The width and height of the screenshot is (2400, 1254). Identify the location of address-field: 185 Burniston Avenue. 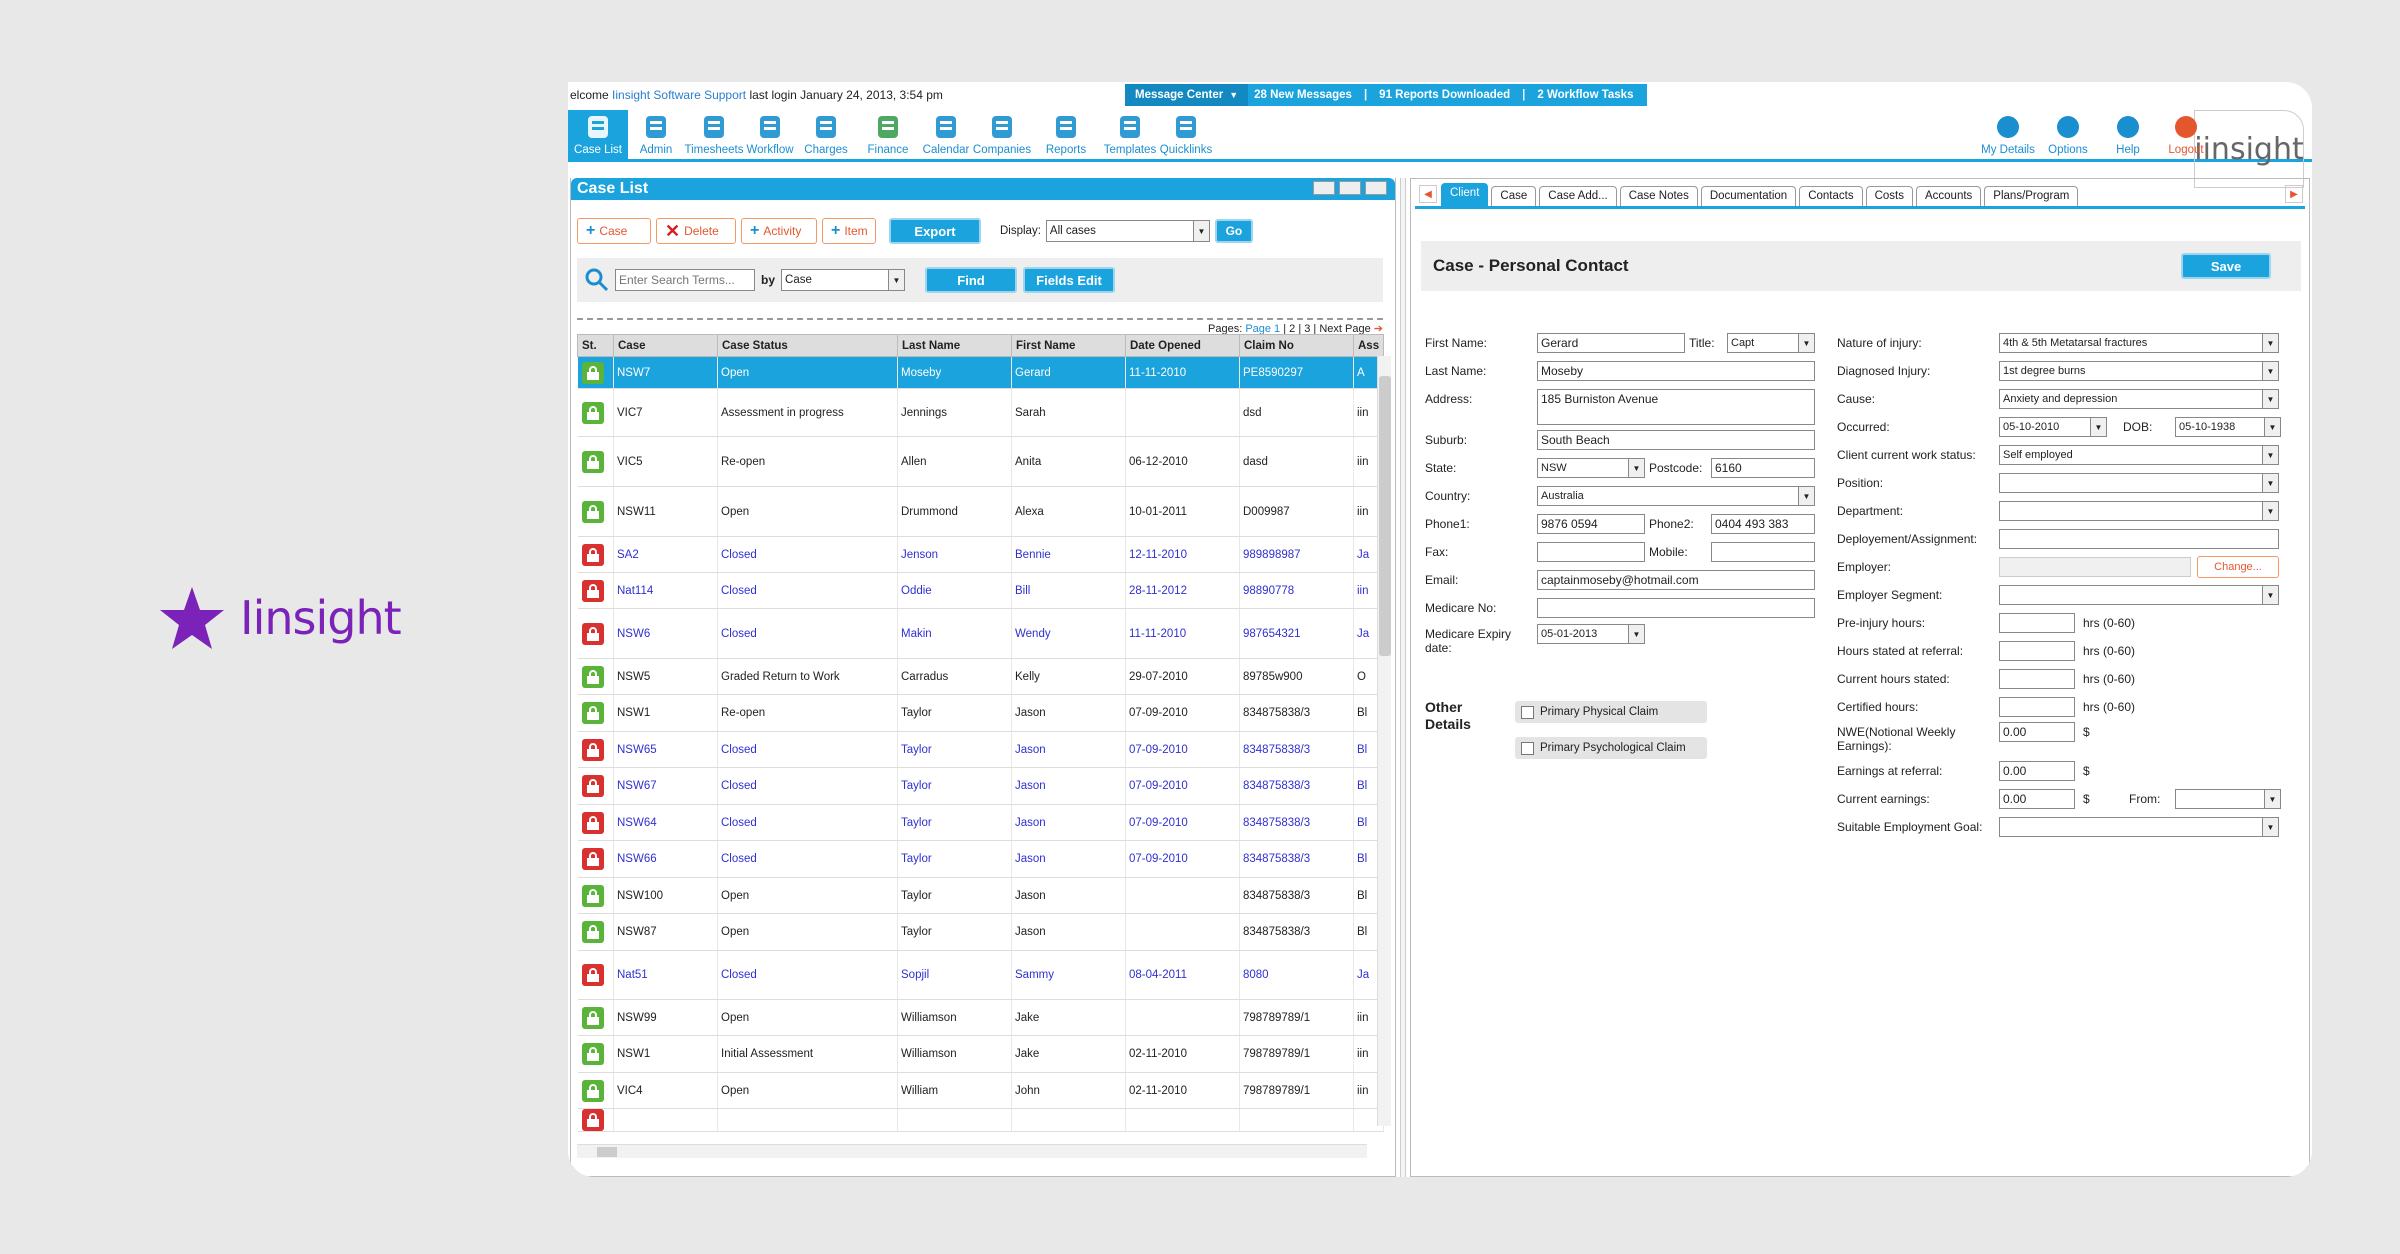
(1676, 407).